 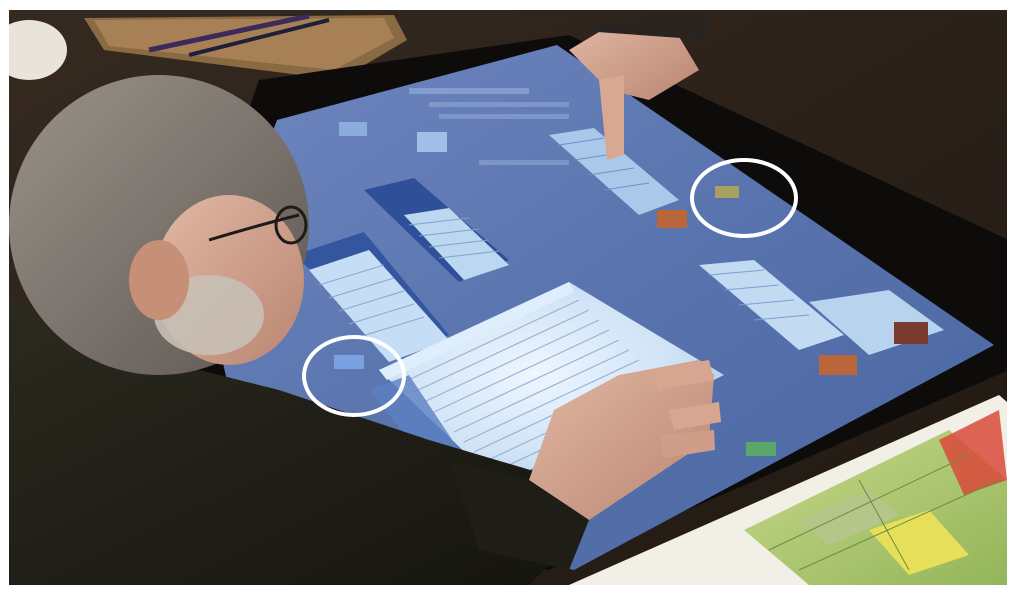 What do you see at coordinates (911, 333) in the screenshot?
I see `dark-red-tile` at bounding box center [911, 333].